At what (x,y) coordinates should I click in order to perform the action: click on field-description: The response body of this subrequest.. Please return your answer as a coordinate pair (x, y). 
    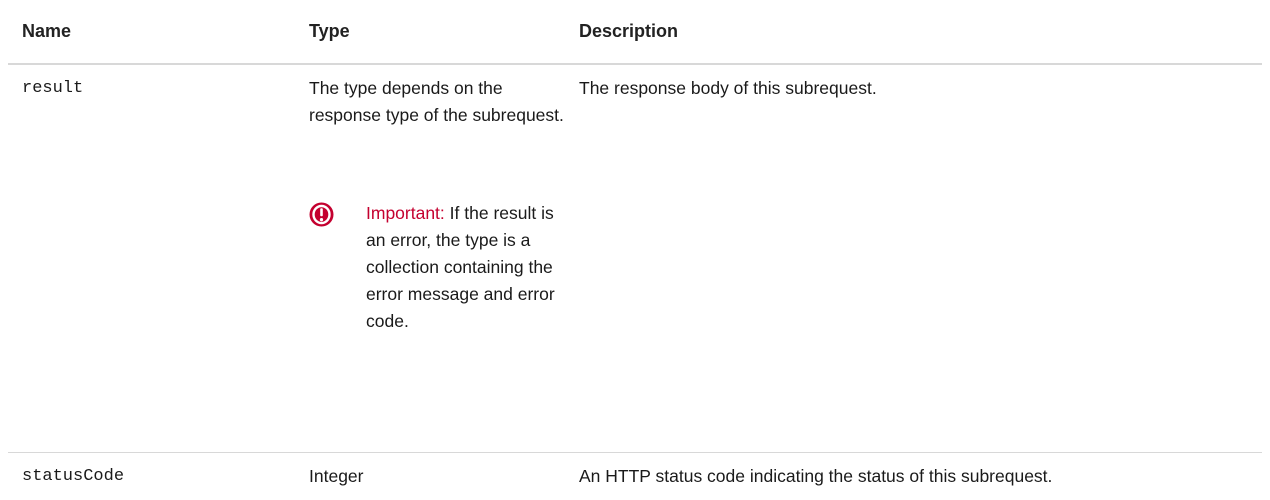
    Looking at the image, I should click on (728, 88).